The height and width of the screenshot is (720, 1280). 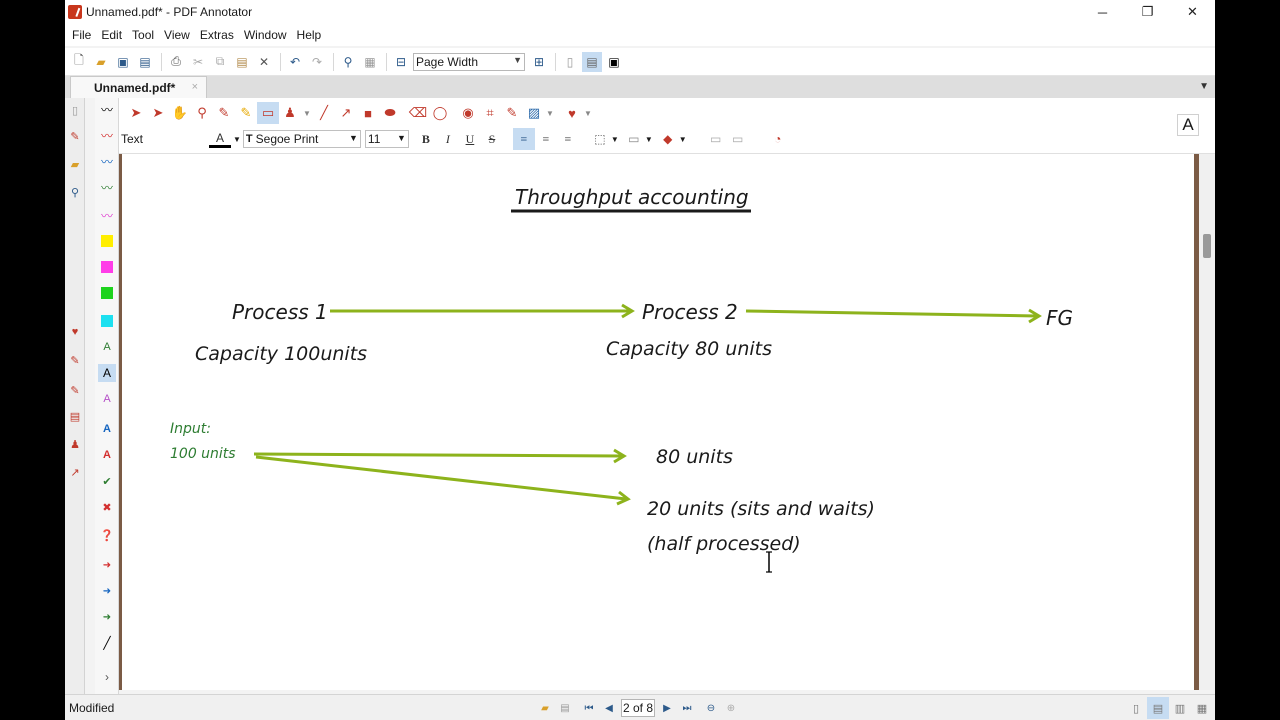 I want to click on green-pen-icon: 〰, so click(x=107, y=187).